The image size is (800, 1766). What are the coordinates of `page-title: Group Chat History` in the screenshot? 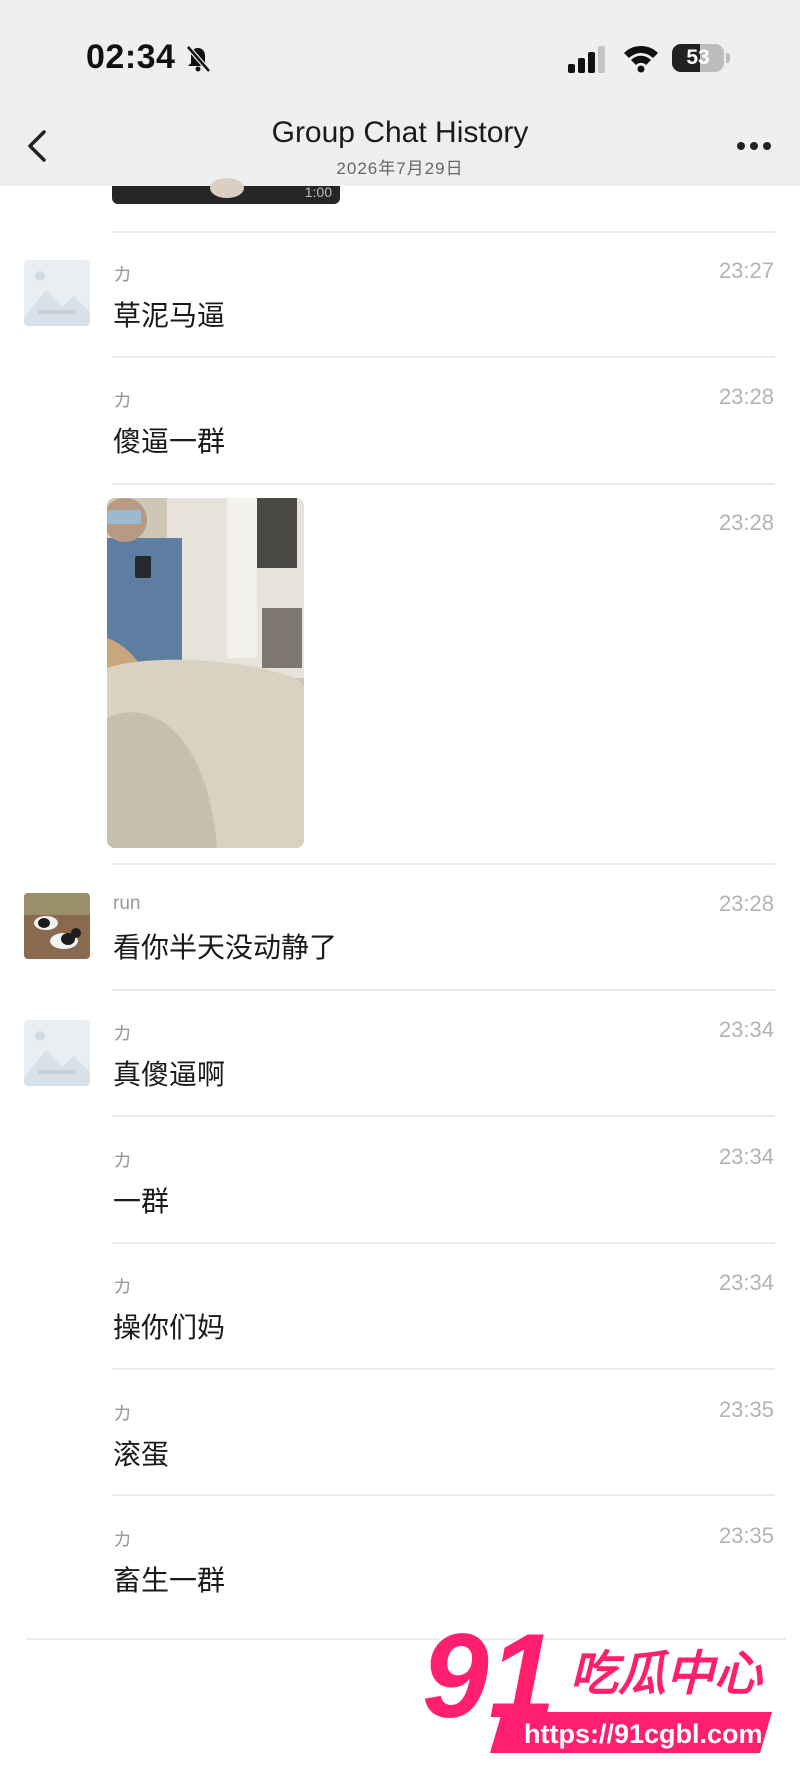 It's located at (400, 132).